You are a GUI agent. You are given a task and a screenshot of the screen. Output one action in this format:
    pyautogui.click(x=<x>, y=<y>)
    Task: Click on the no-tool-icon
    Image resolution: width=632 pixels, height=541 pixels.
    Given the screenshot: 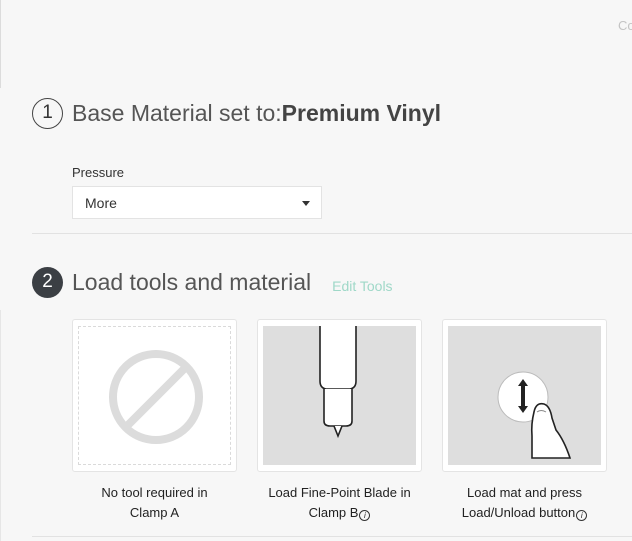 What is the action you would take?
    pyautogui.click(x=156, y=397)
    